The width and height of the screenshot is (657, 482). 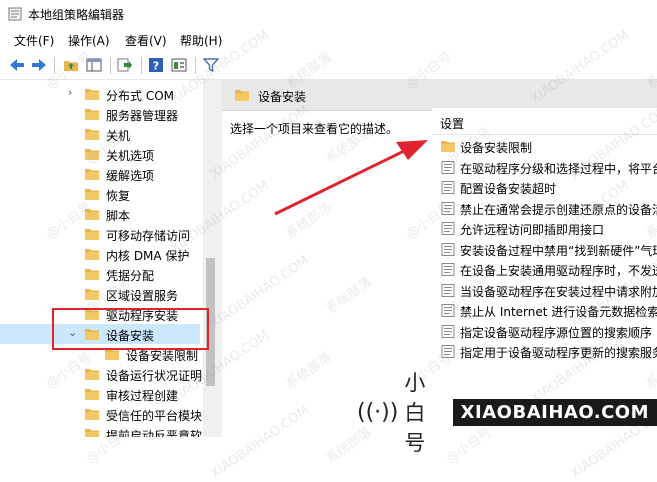 What do you see at coordinates (94, 65) in the screenshot?
I see `show-hide-tree-icon` at bounding box center [94, 65].